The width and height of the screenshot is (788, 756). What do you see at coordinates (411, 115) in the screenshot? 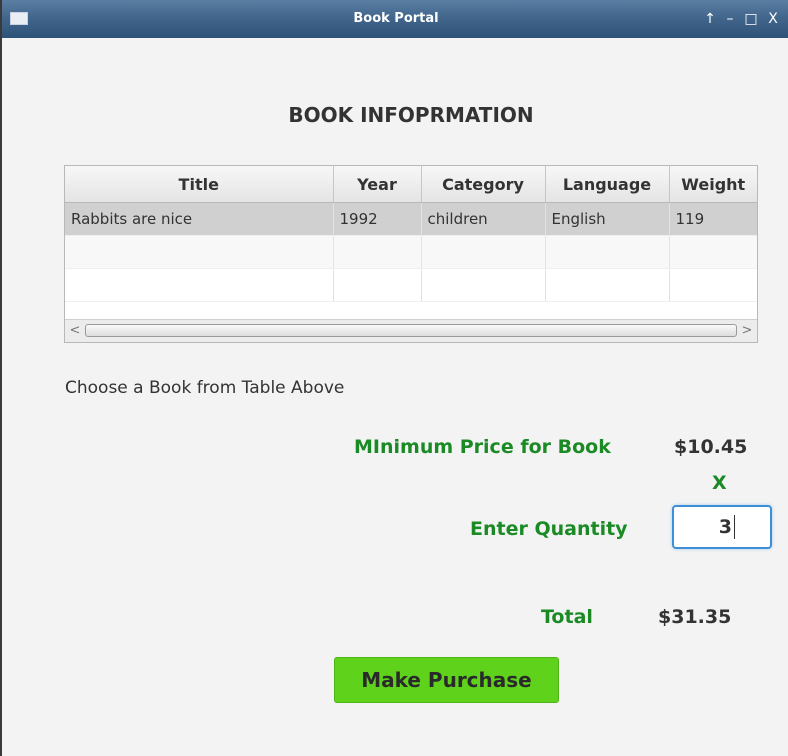
I see `page-title: BOOK INFOPRMATION` at bounding box center [411, 115].